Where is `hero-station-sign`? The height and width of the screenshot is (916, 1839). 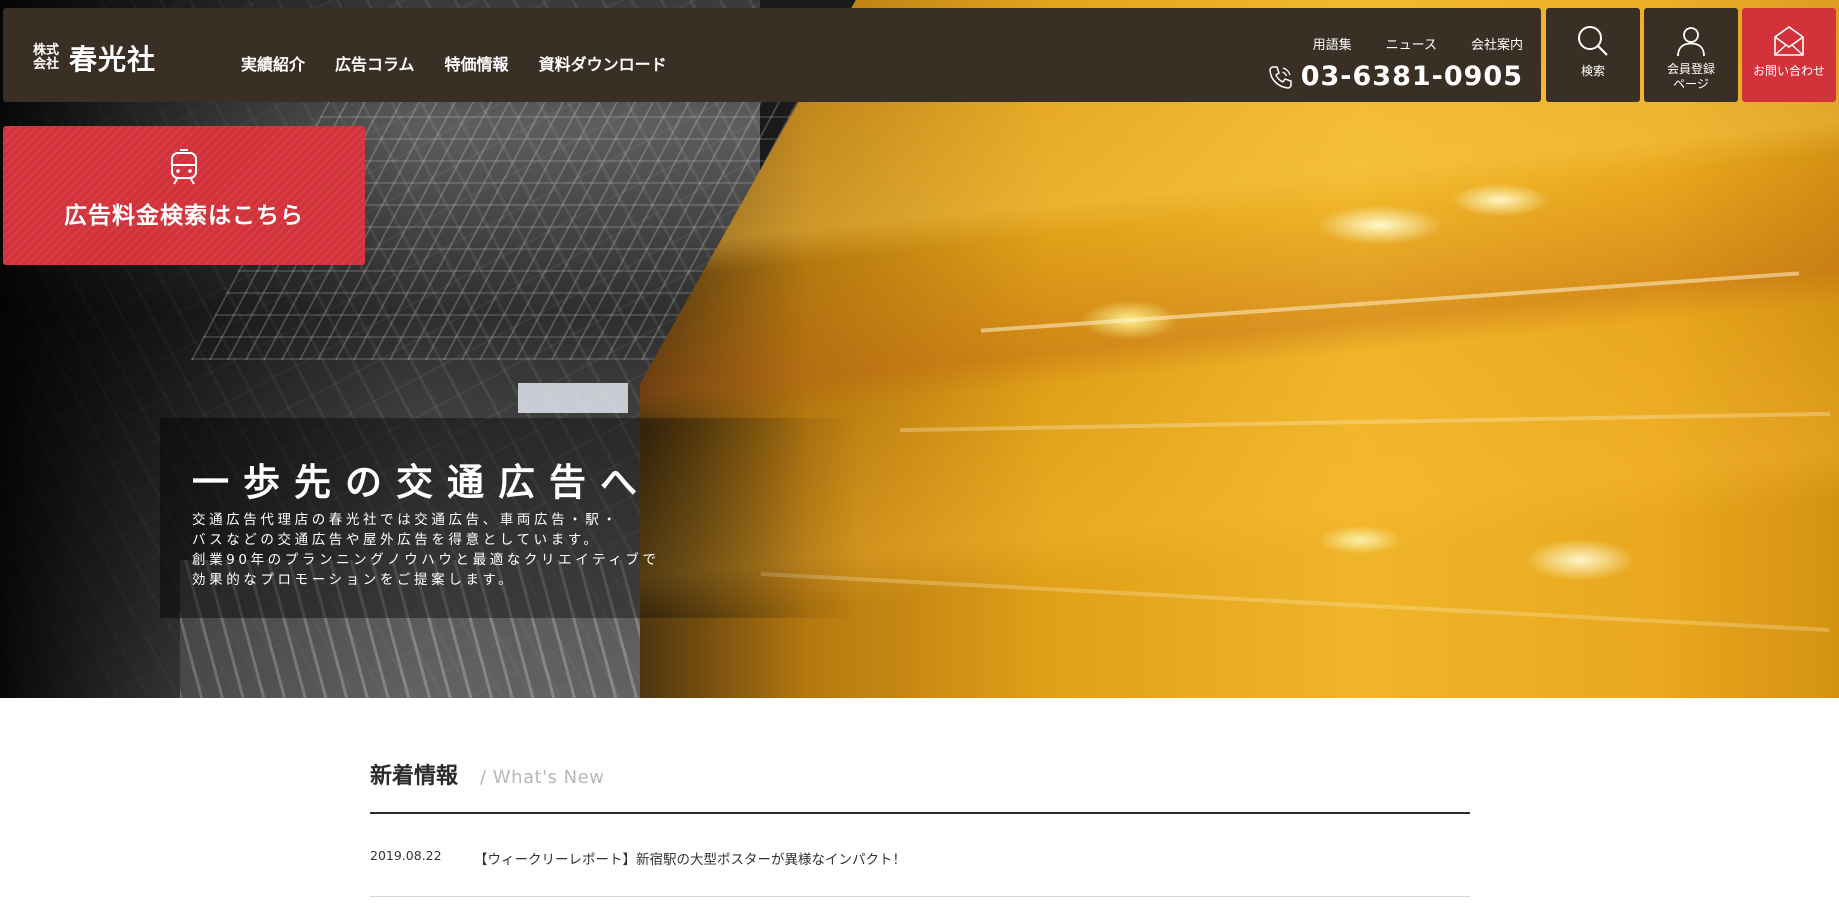 hero-station-sign is located at coordinates (573, 398).